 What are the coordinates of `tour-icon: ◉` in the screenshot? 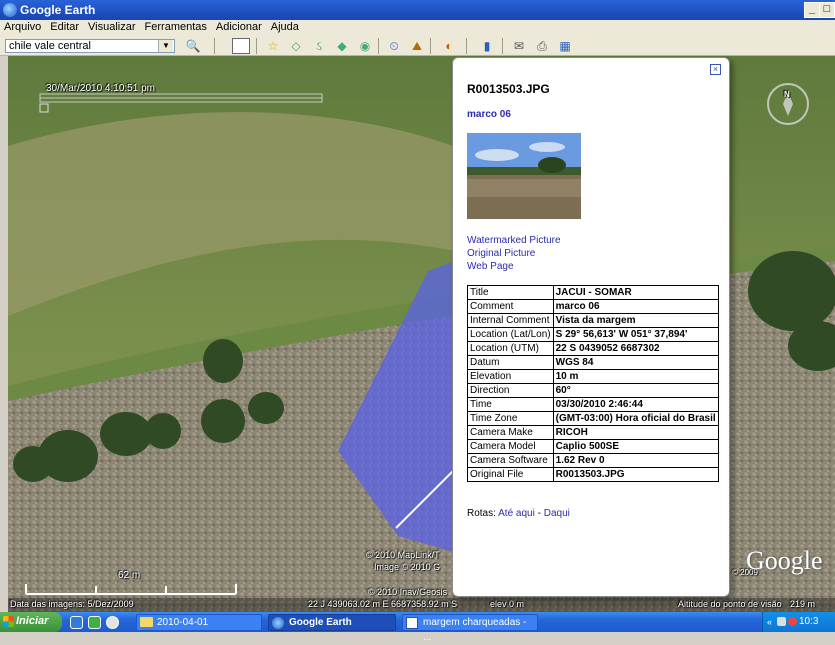 It's located at (365, 46).